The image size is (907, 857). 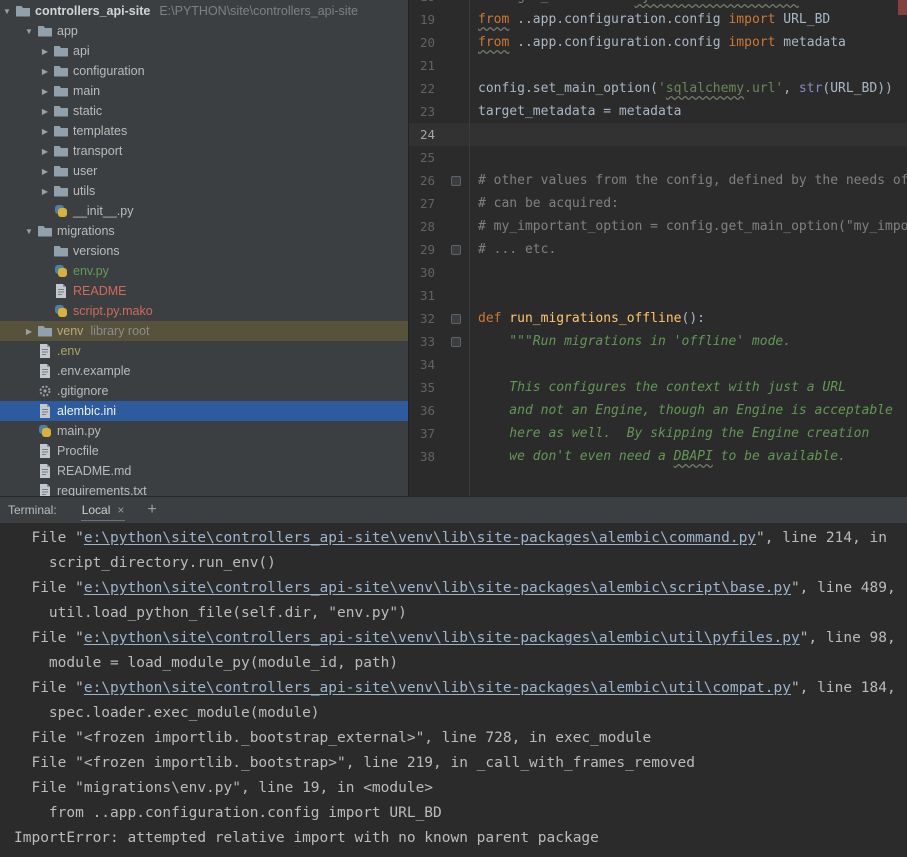 What do you see at coordinates (658, 134) in the screenshot?
I see `code-line: 24` at bounding box center [658, 134].